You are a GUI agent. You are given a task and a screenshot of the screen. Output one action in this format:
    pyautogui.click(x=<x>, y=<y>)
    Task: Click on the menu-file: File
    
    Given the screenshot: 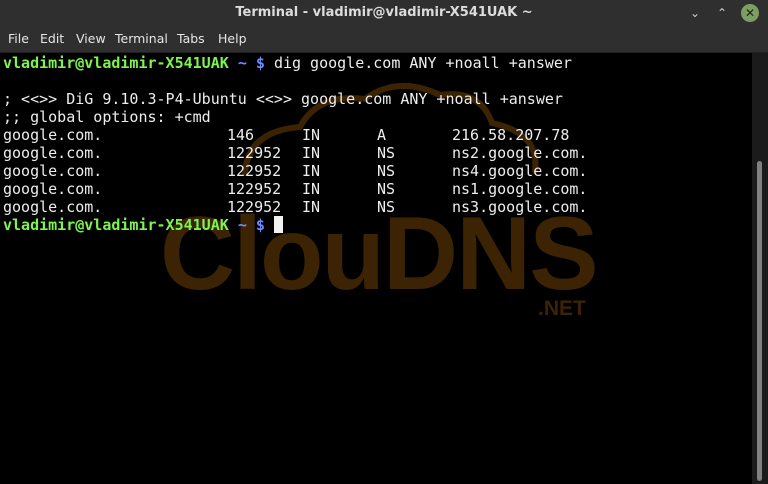 What is the action you would take?
    pyautogui.click(x=18, y=38)
    